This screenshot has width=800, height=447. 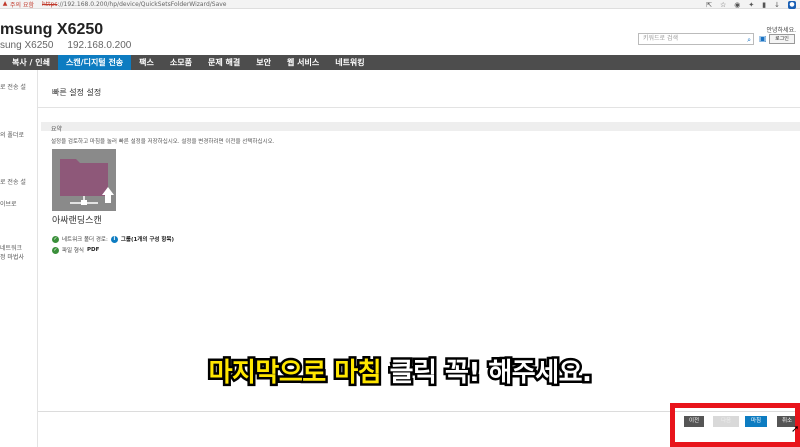 What do you see at coordinates (77, 221) in the screenshot?
I see `quickset-name: 아싸랜딩스캔` at bounding box center [77, 221].